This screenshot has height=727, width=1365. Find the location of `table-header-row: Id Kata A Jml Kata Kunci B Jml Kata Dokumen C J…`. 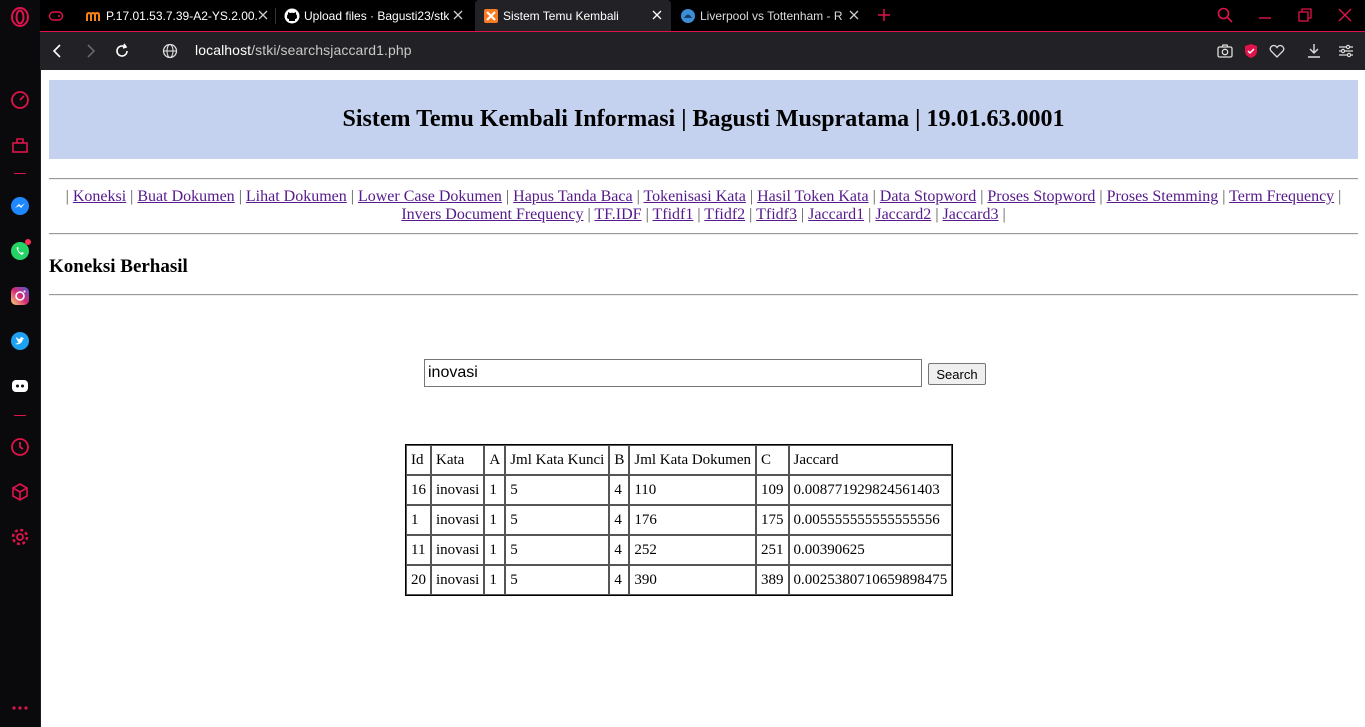

table-header-row: Id Kata A Jml Kata Kunci B Jml Kata Dokumen C J… is located at coordinates (679, 460).